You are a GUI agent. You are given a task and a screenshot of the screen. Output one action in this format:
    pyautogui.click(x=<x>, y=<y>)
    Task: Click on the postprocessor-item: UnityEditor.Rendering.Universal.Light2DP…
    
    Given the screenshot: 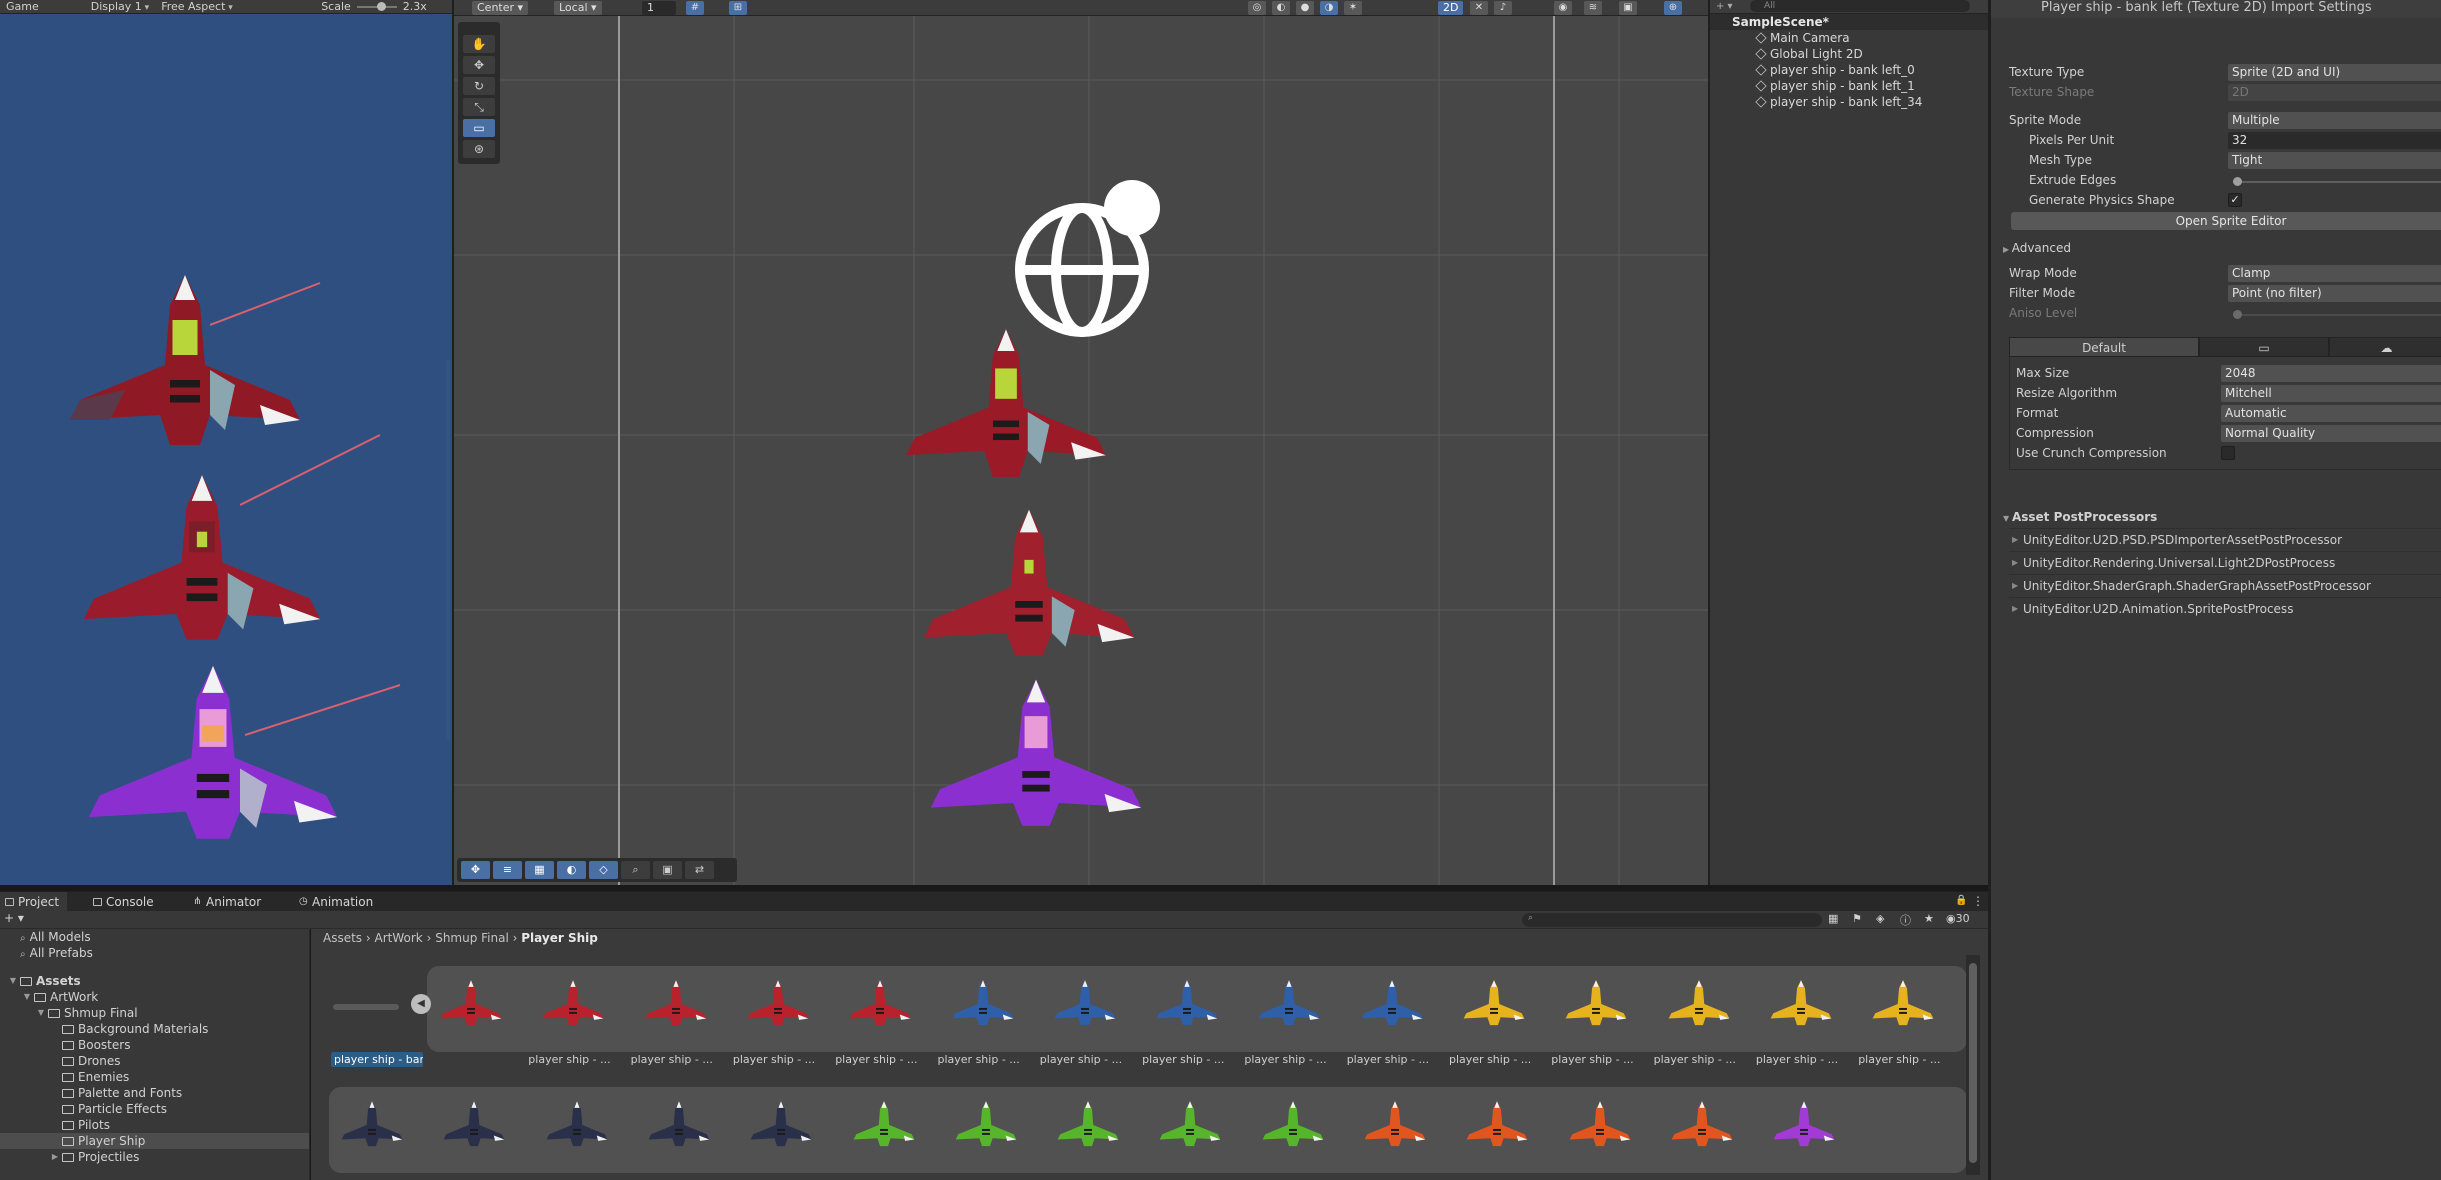 What is the action you would take?
    pyautogui.click(x=2225, y=562)
    